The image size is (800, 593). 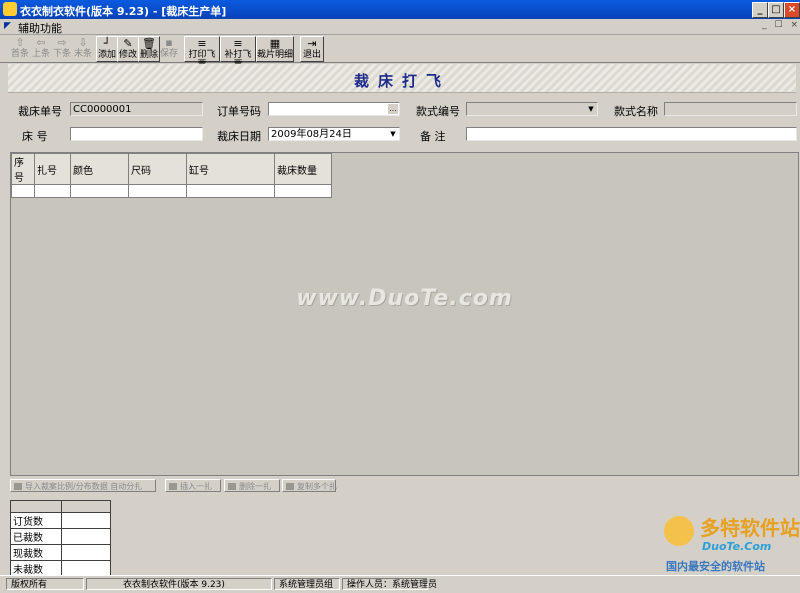 I want to click on mdi-controls: _ ☐ ×, so click(x=777, y=25).